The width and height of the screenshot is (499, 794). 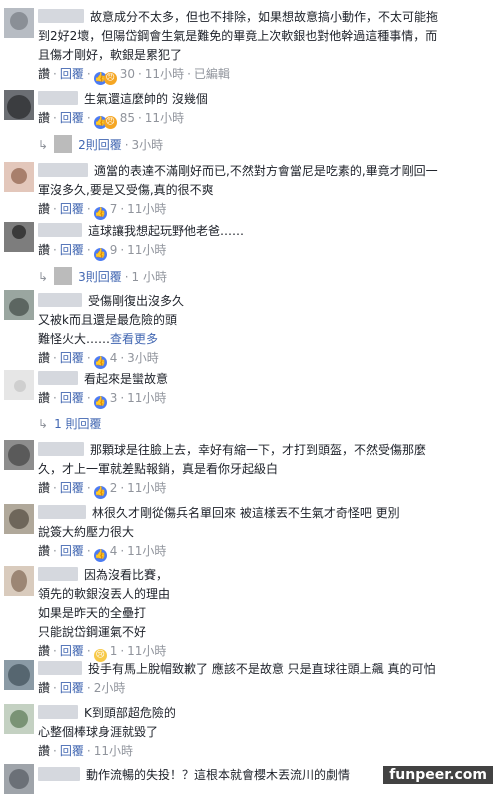 I want to click on comment-meta: 讚 · 回覆 · 👍 7 · 11小時, so click(x=102, y=211).